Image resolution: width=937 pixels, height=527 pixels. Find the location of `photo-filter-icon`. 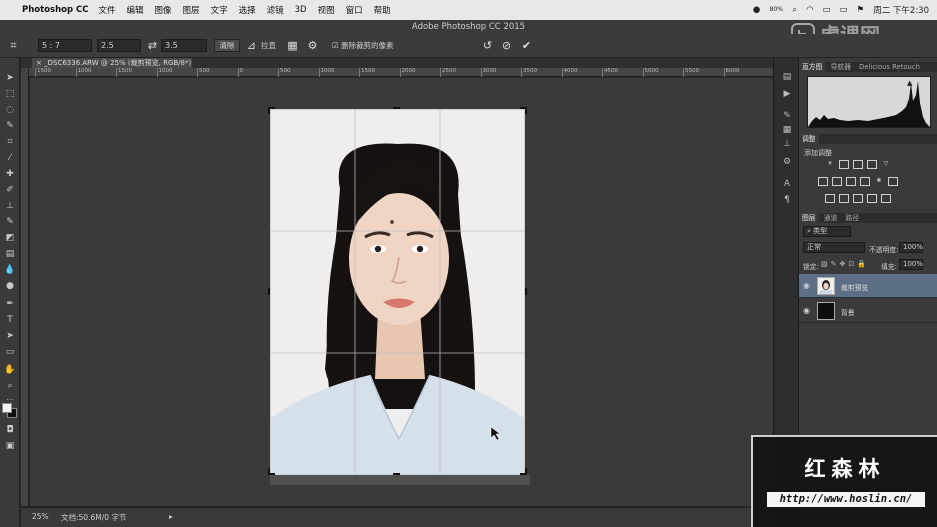

photo-filter-icon is located at coordinates (865, 181).